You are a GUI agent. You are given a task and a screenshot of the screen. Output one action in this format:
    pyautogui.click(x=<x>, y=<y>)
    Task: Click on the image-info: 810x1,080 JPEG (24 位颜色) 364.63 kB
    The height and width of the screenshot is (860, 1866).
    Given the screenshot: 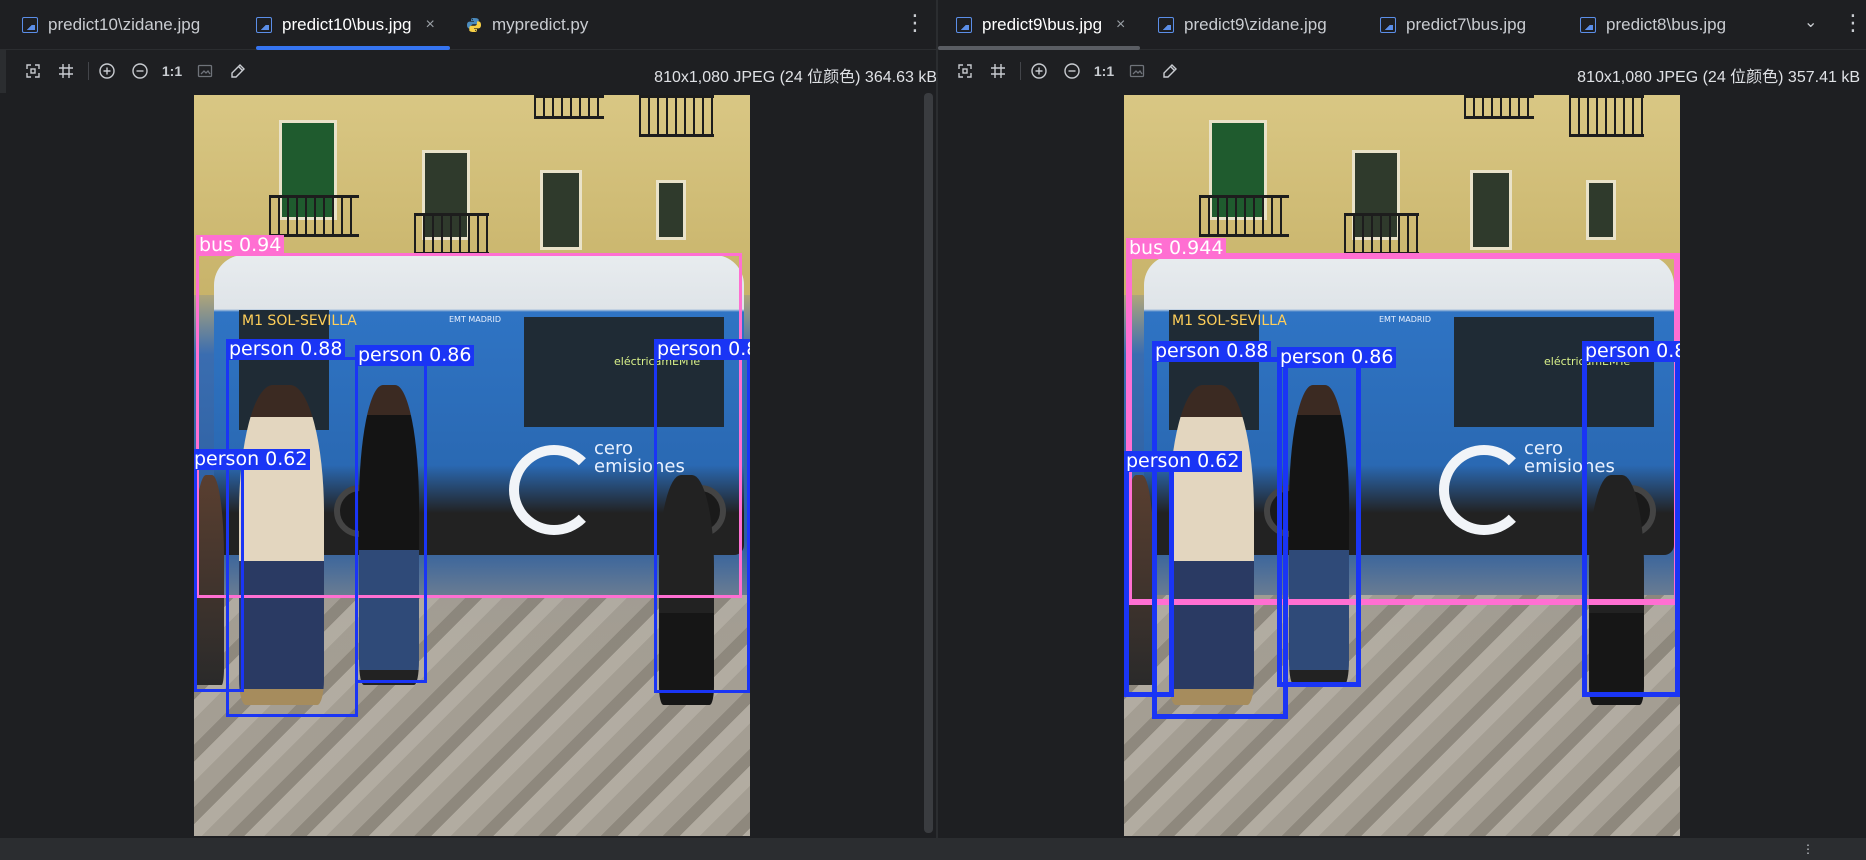 What is the action you would take?
    pyautogui.click(x=795, y=77)
    